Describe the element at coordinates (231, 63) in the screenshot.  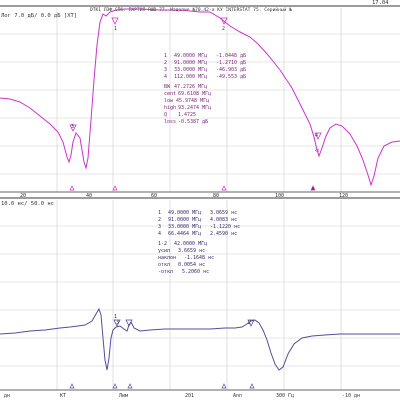
I see `top-readout-value-2: -1.2710 дБ` at that location.